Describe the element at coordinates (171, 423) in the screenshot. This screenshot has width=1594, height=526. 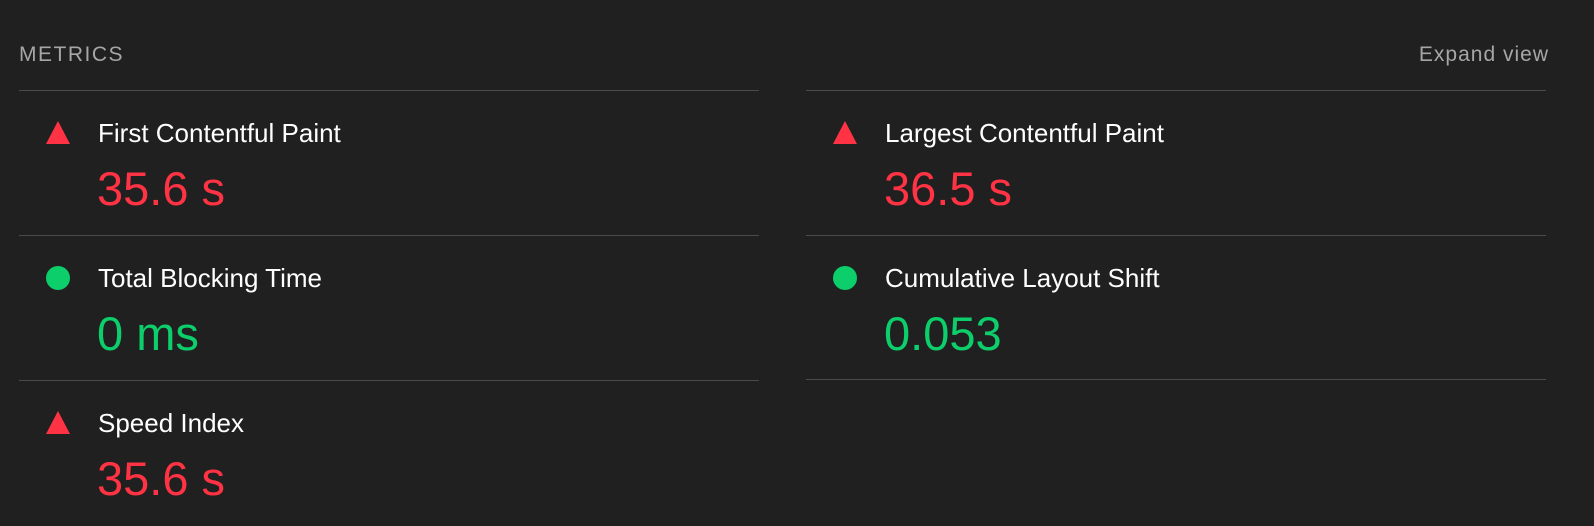
I see `metric-label: Speed Index` at that location.